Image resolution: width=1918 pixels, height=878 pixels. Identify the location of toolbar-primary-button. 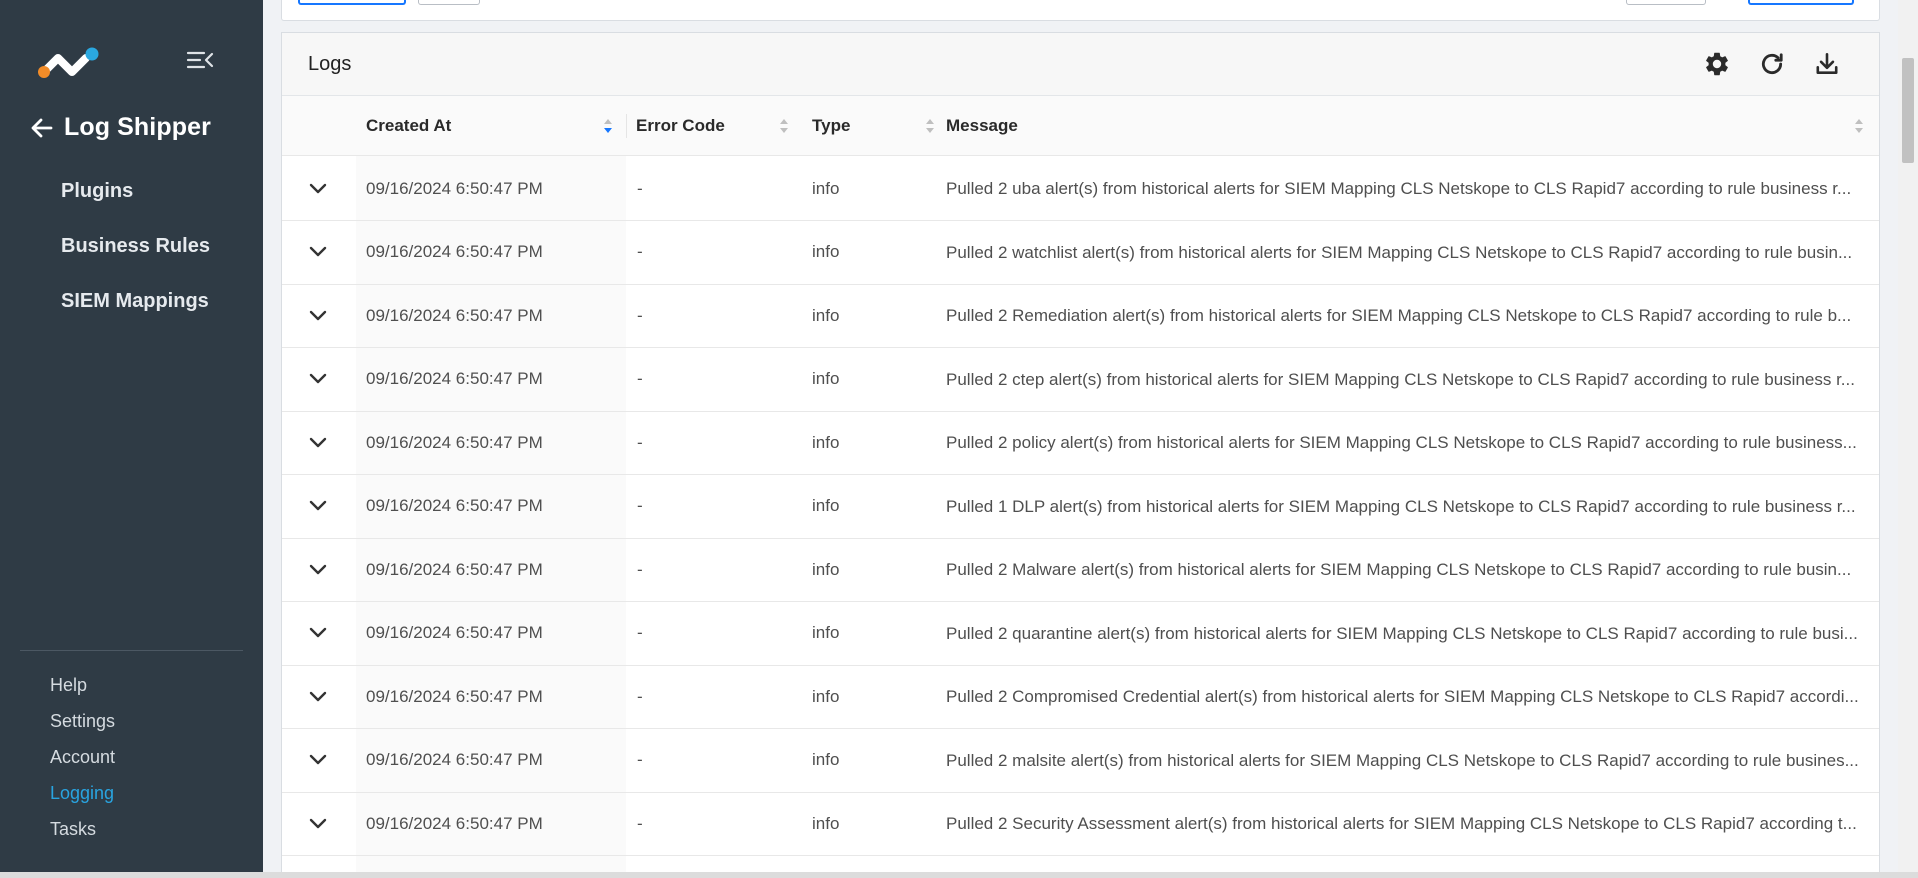
(352, 2).